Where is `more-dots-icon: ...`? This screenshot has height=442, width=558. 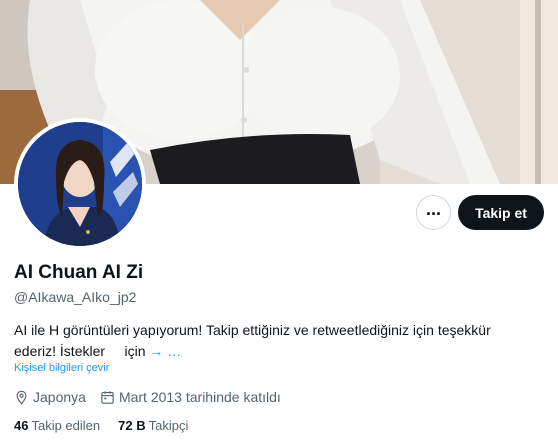
more-dots-icon: ... is located at coordinates (433, 208).